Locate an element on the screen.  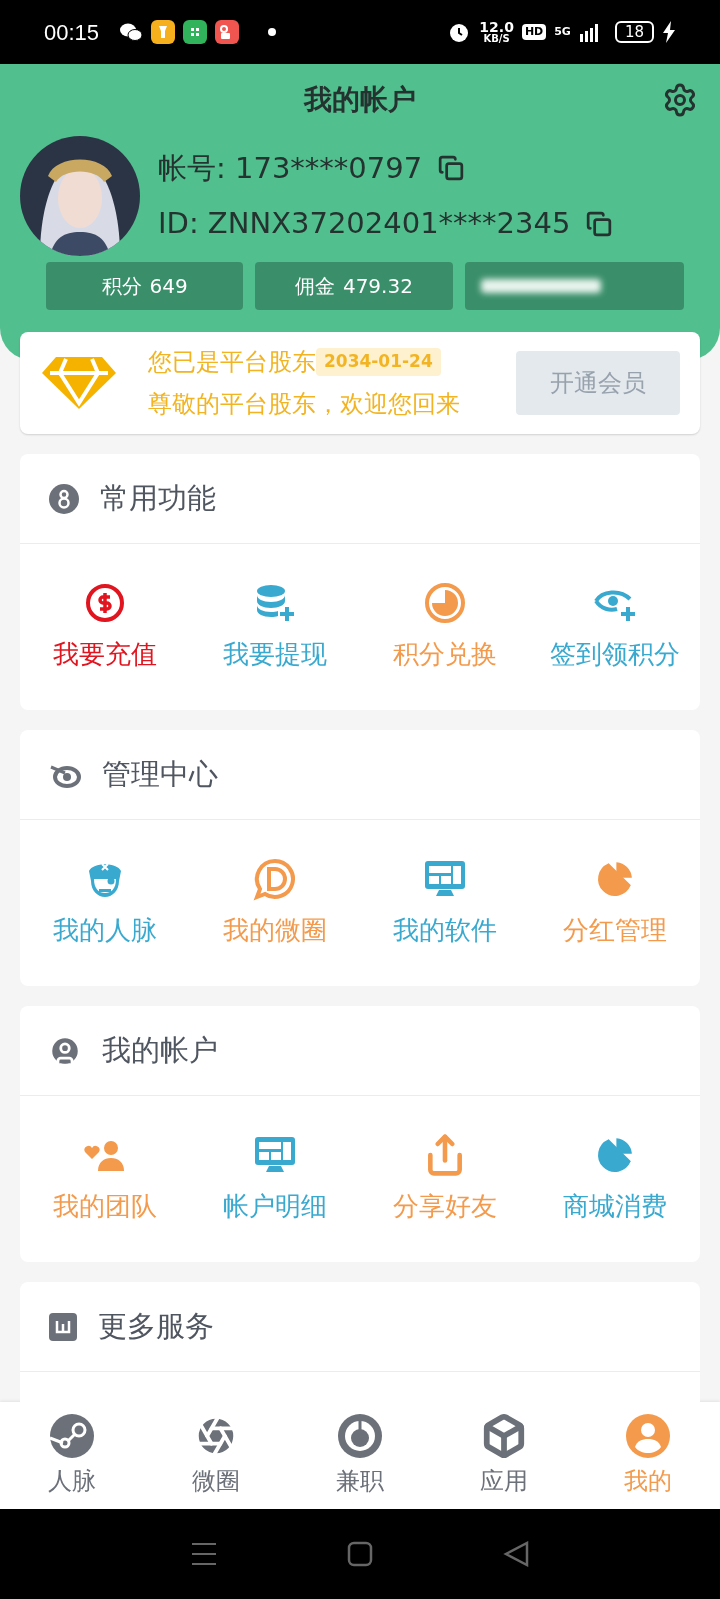
chat-app-icon is located at coordinates (131, 32).